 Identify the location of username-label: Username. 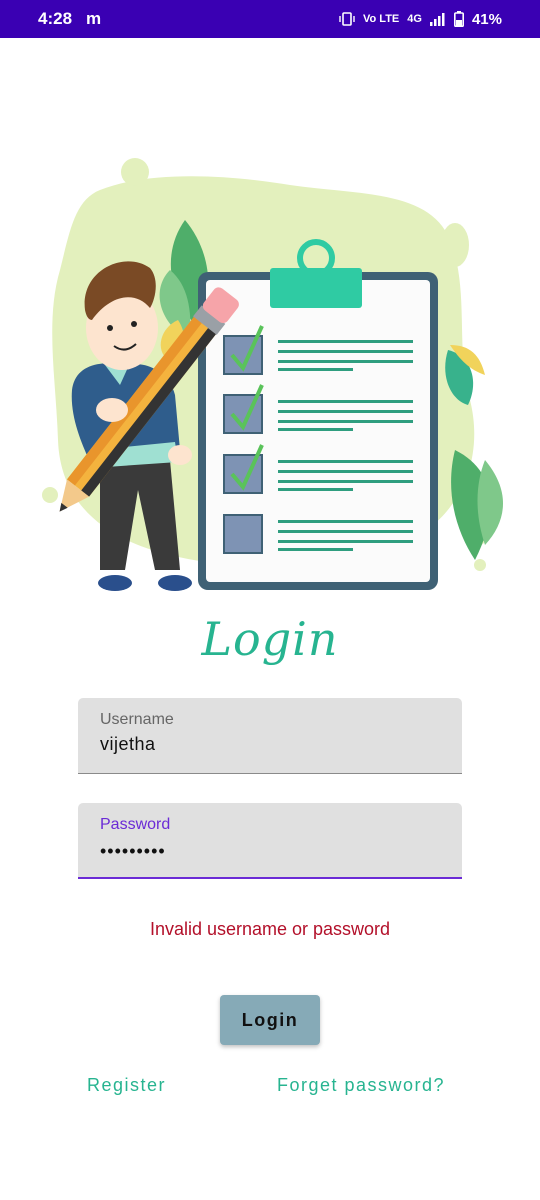
(137, 719).